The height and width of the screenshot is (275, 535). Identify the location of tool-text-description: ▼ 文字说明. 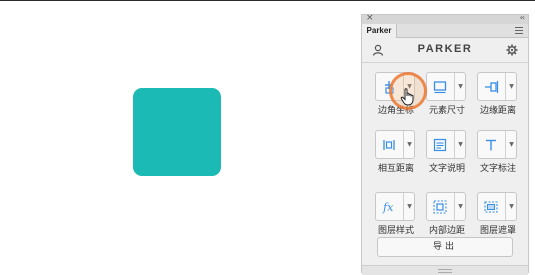
(445, 154).